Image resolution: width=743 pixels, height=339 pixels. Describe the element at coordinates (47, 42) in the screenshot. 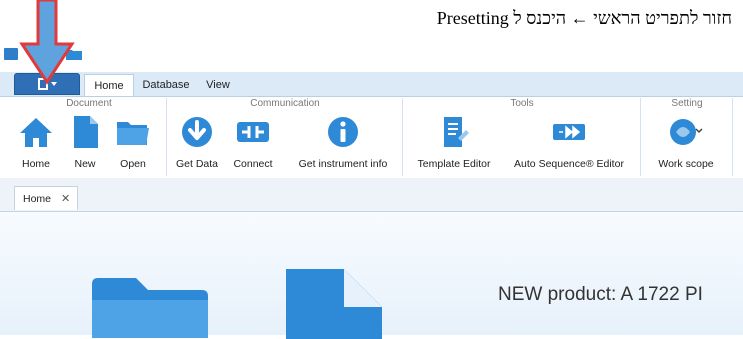

I see `annotation-arrow-icon` at that location.